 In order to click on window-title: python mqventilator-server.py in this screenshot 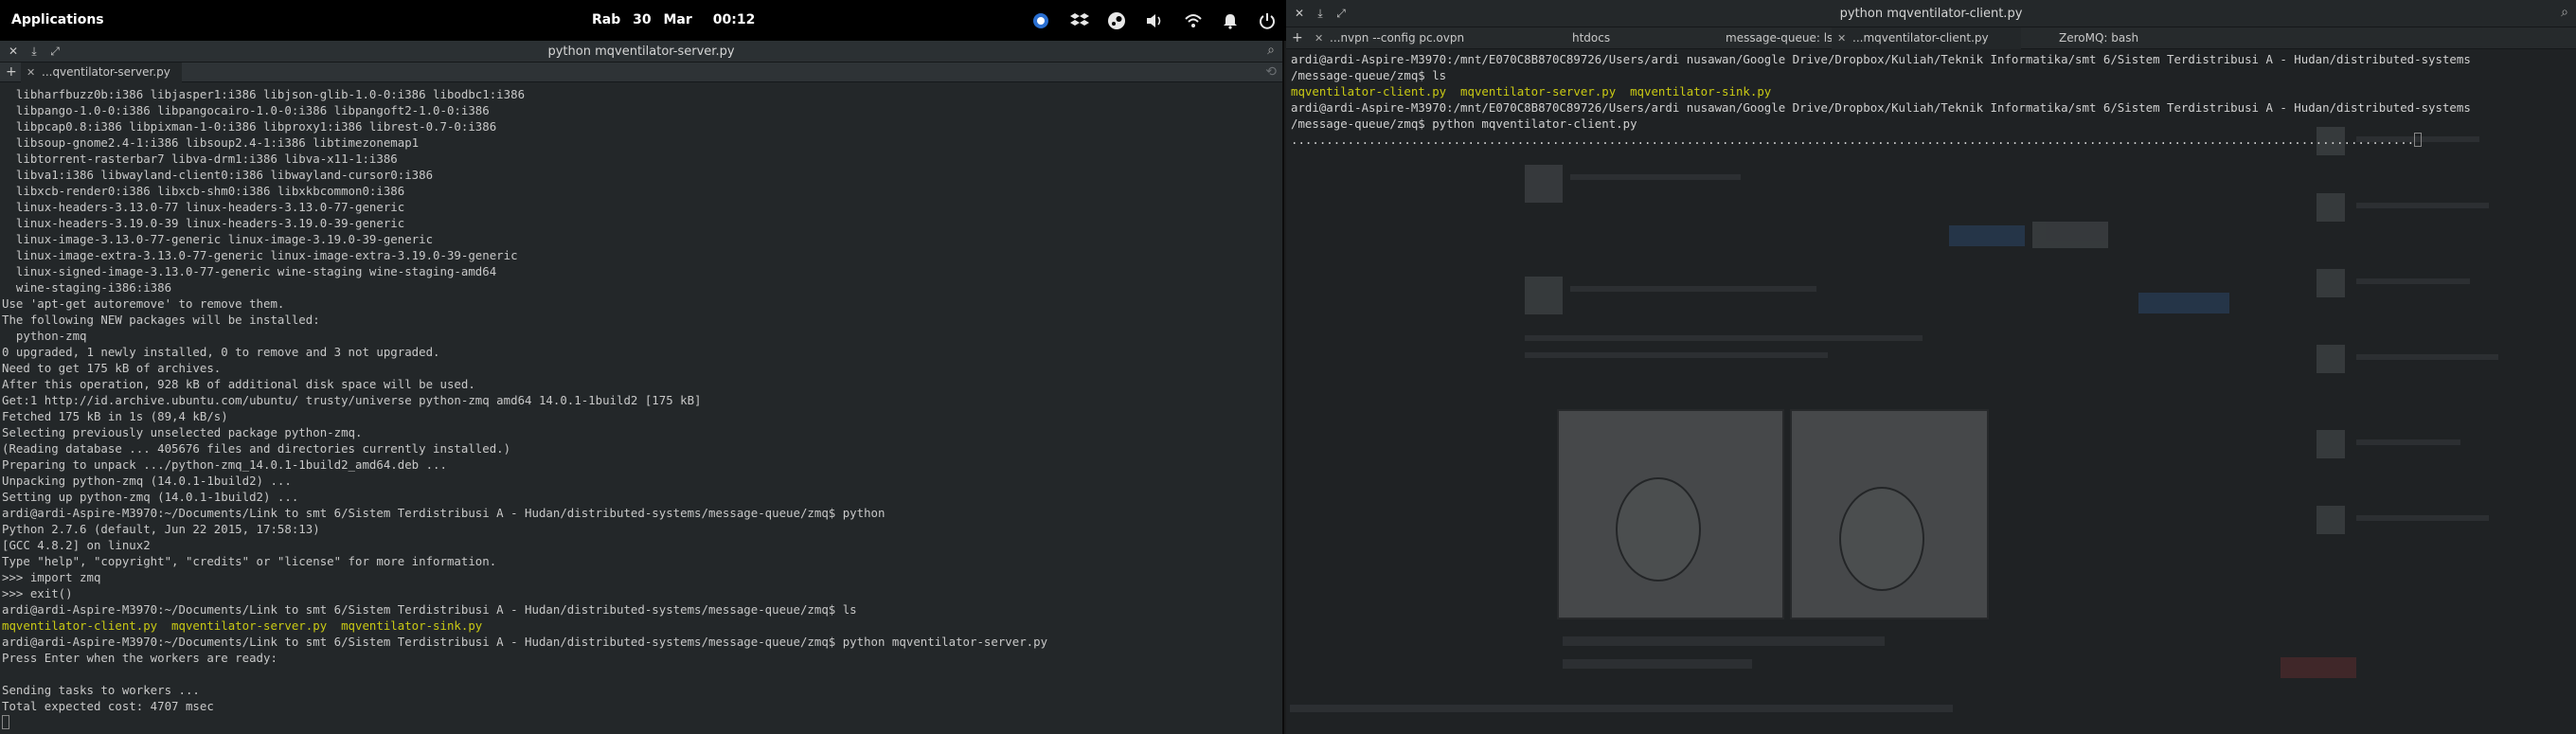, I will do `click(641, 52)`.